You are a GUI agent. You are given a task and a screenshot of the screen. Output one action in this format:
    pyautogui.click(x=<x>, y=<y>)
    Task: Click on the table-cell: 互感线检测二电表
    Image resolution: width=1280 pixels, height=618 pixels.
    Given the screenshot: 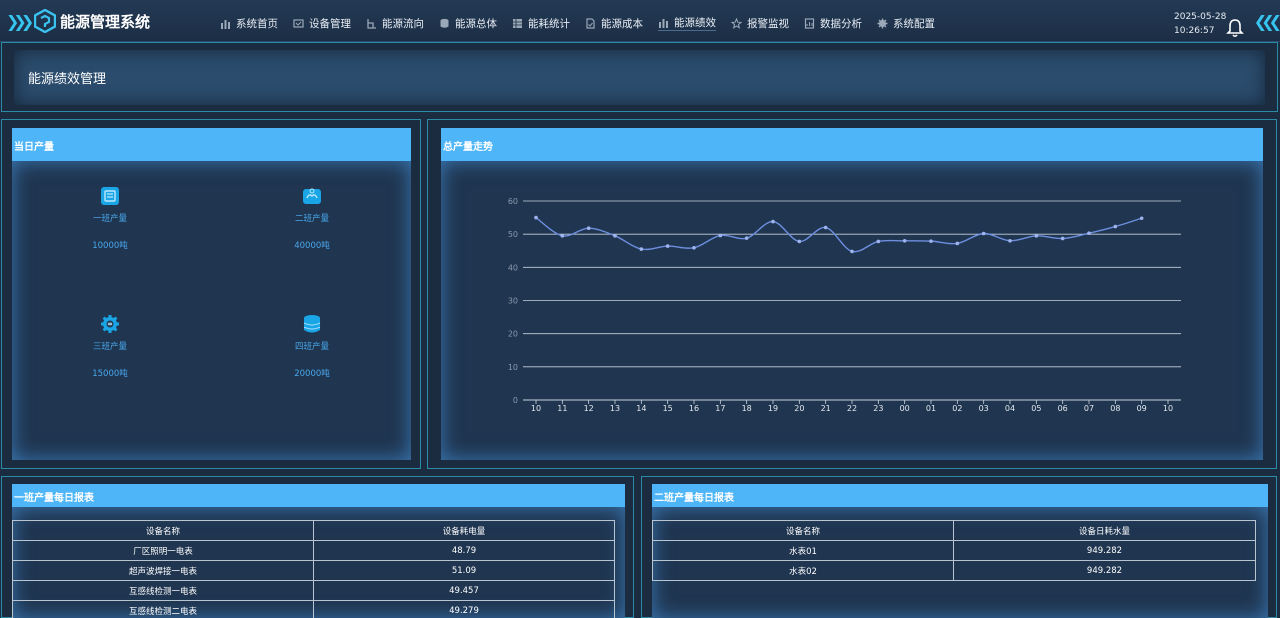 What is the action you would take?
    pyautogui.click(x=163, y=609)
    